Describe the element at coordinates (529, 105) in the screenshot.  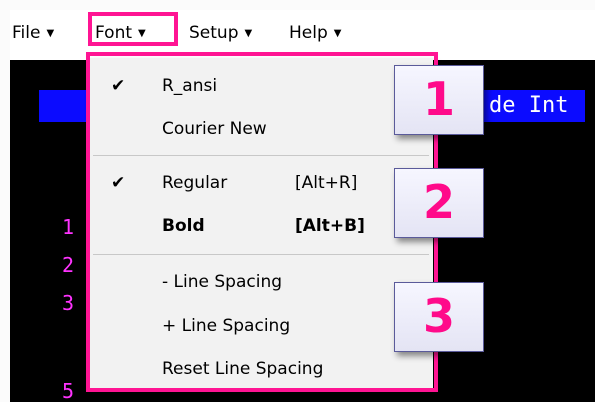
I see `terminal-header-text: de Int` at that location.